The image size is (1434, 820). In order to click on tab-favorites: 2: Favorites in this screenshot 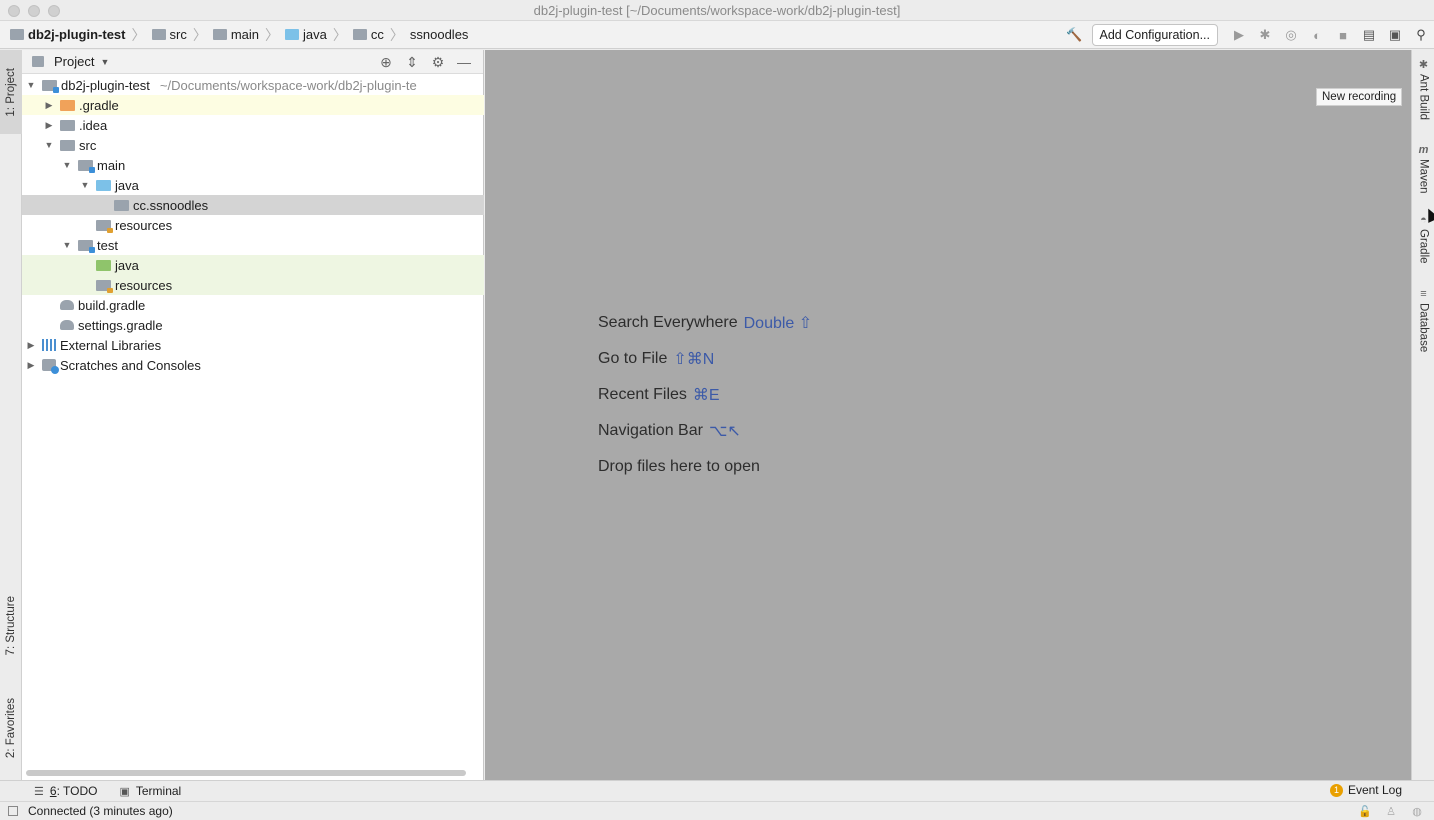, I will do `click(11, 728)`.